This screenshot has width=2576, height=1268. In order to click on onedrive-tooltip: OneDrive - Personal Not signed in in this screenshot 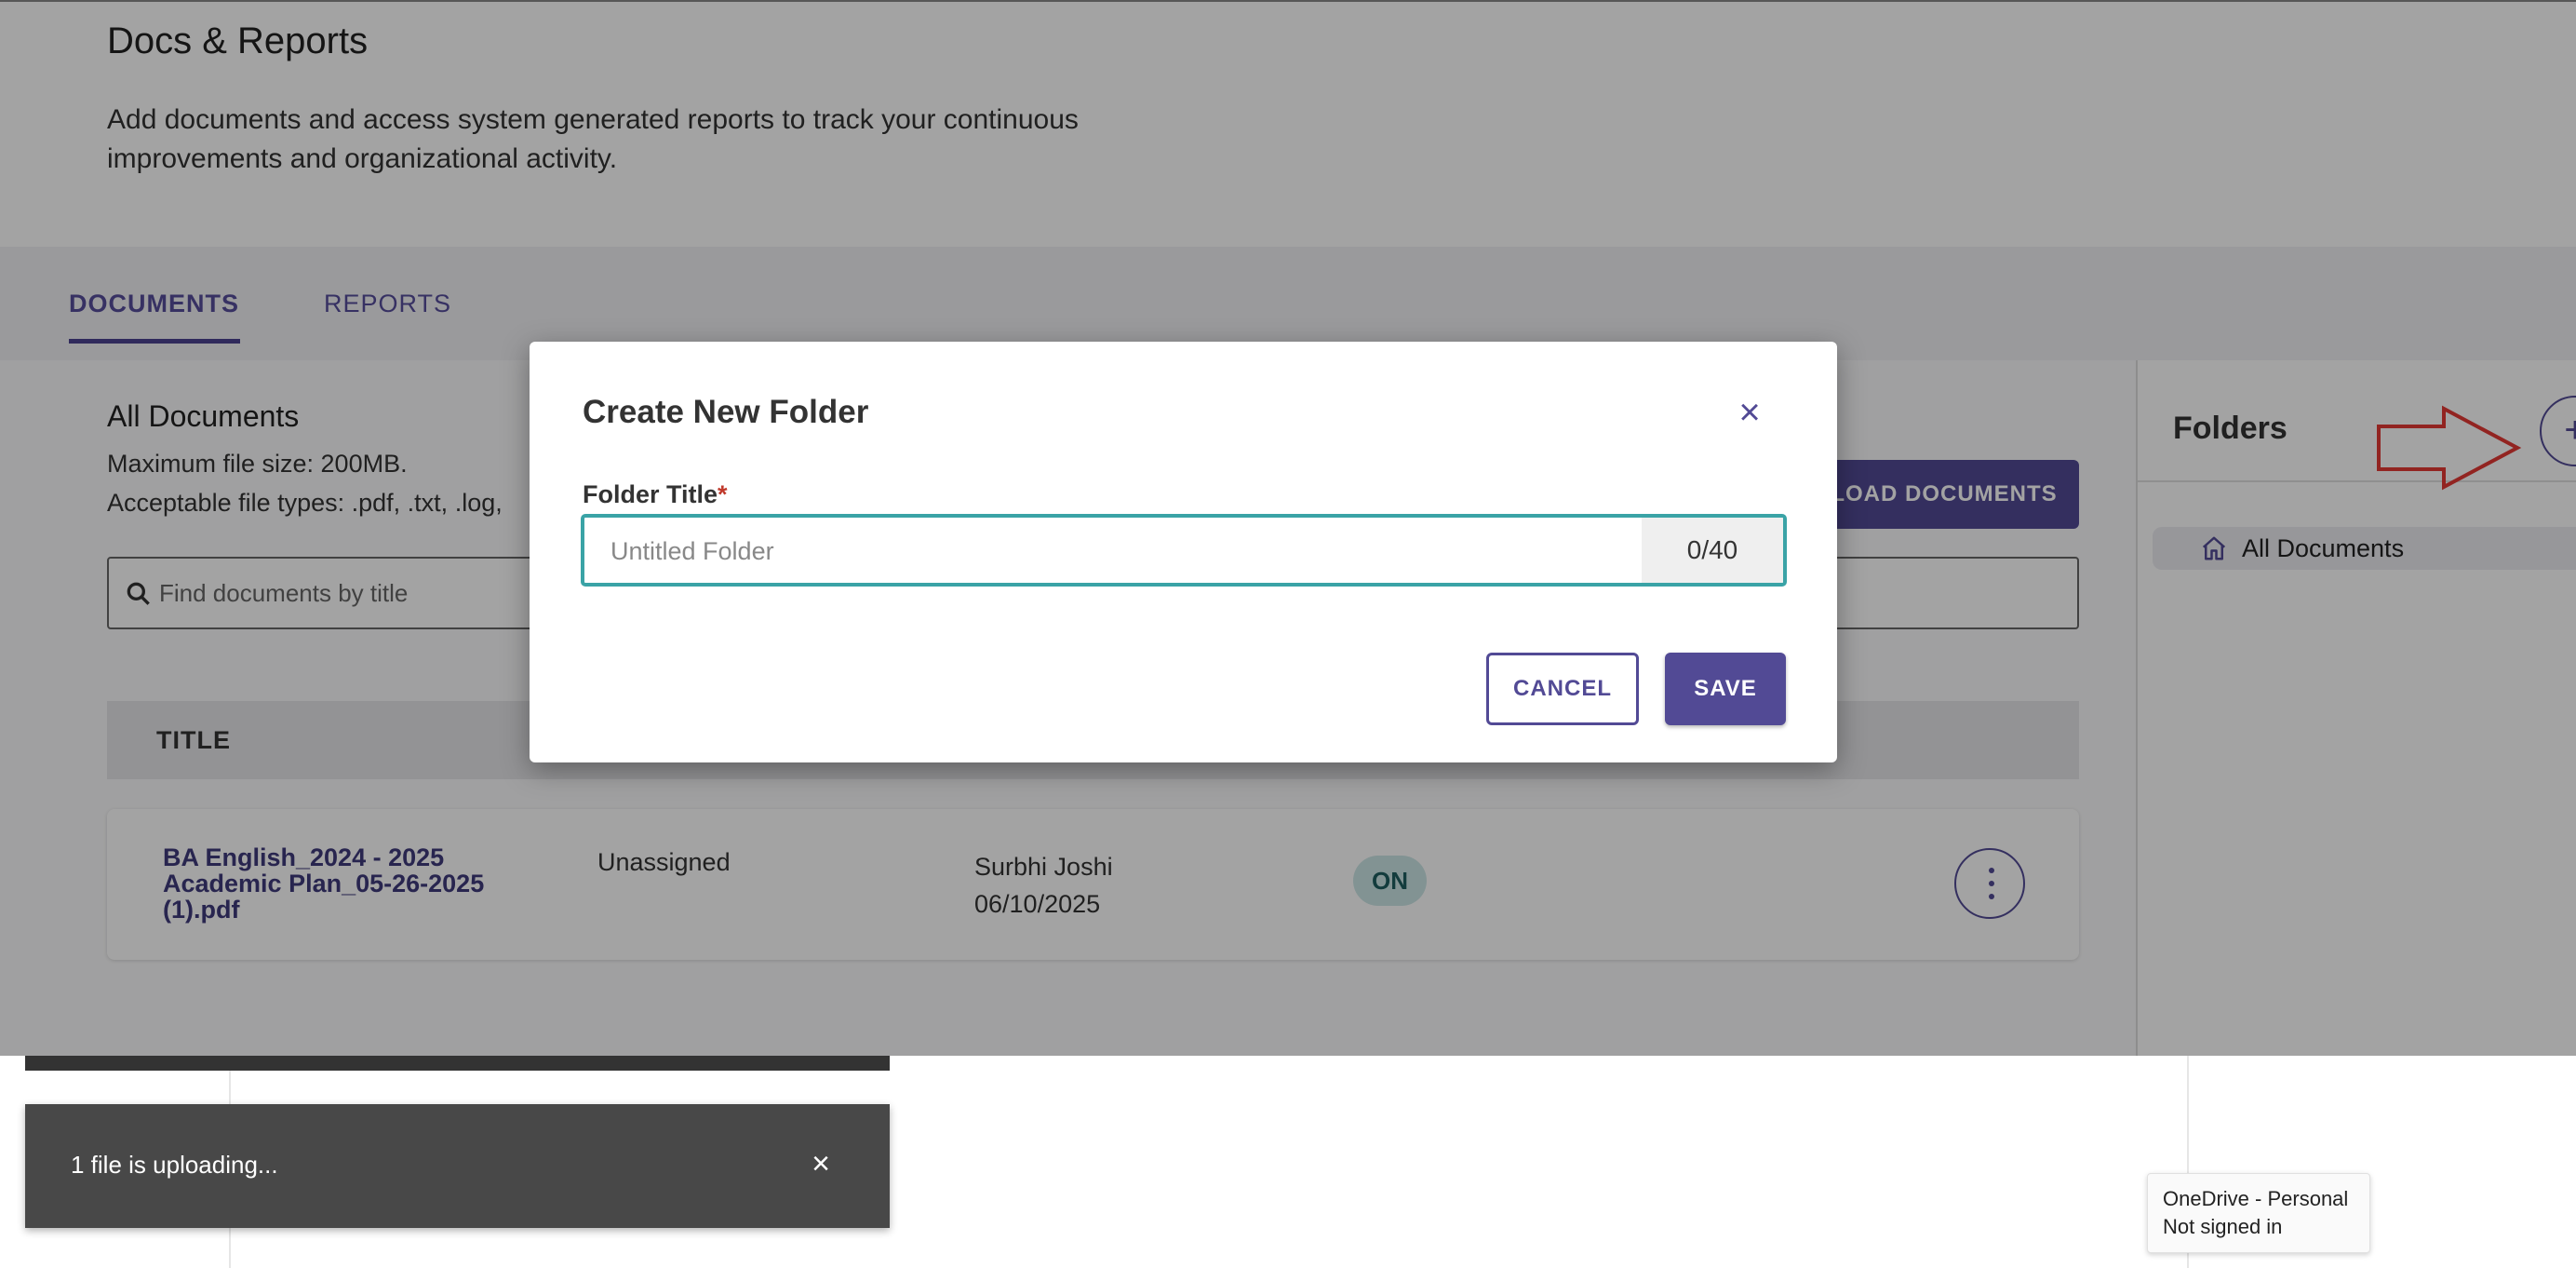, I will do `click(2258, 1213)`.